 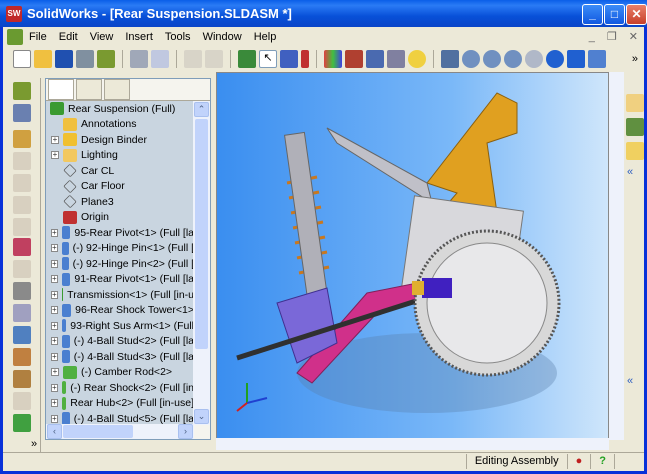 I want to click on zoom-in-out-icon, so click(x=513, y=59).